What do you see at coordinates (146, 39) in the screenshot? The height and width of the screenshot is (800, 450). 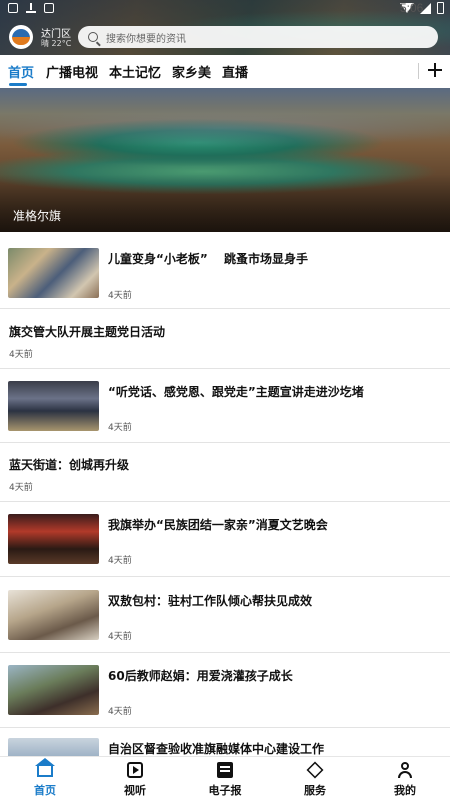 I see `search-placeholder: 搜索你想要的资讯` at bounding box center [146, 39].